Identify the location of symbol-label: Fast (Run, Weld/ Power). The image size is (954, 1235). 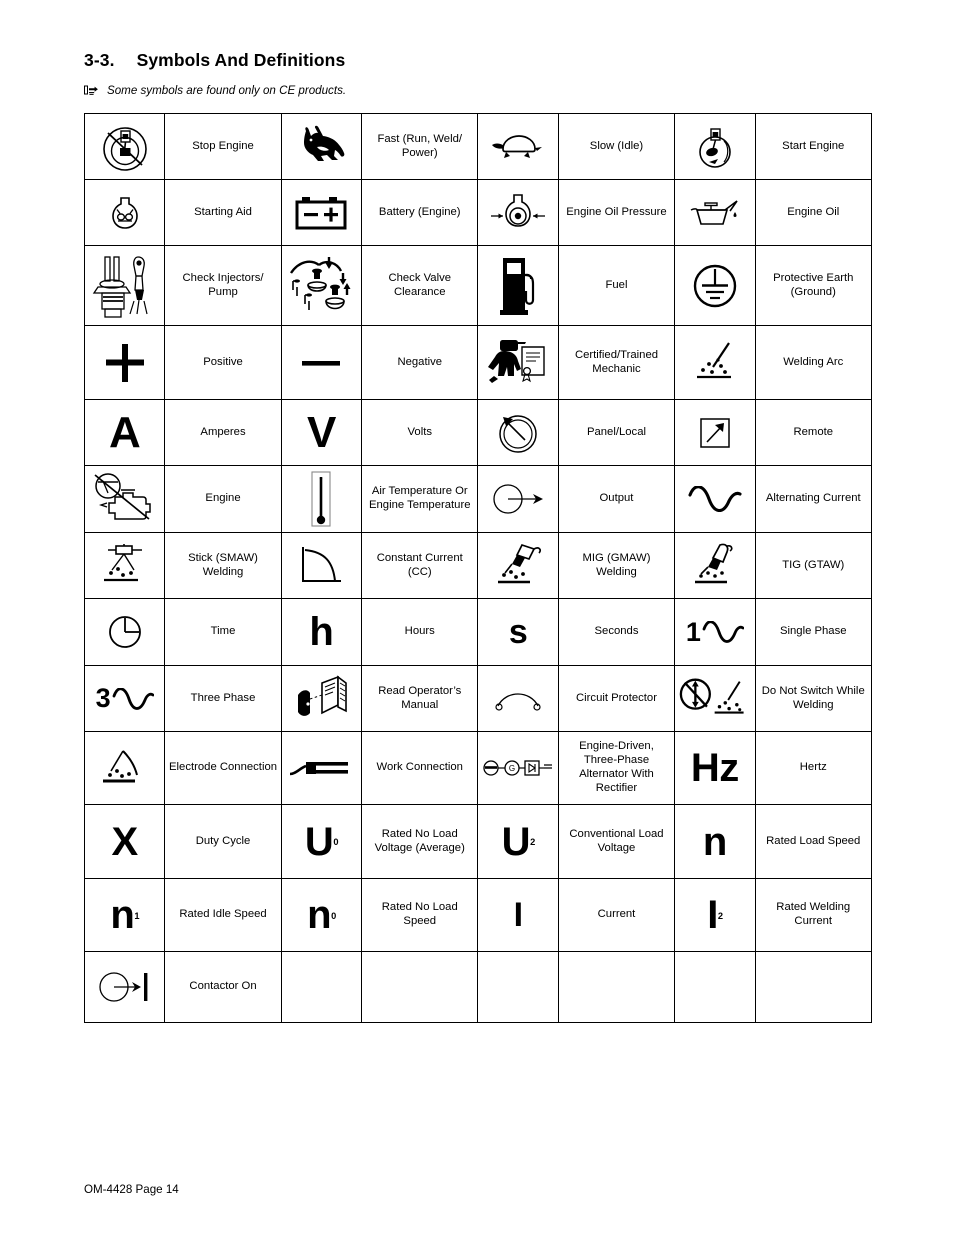
(420, 146).